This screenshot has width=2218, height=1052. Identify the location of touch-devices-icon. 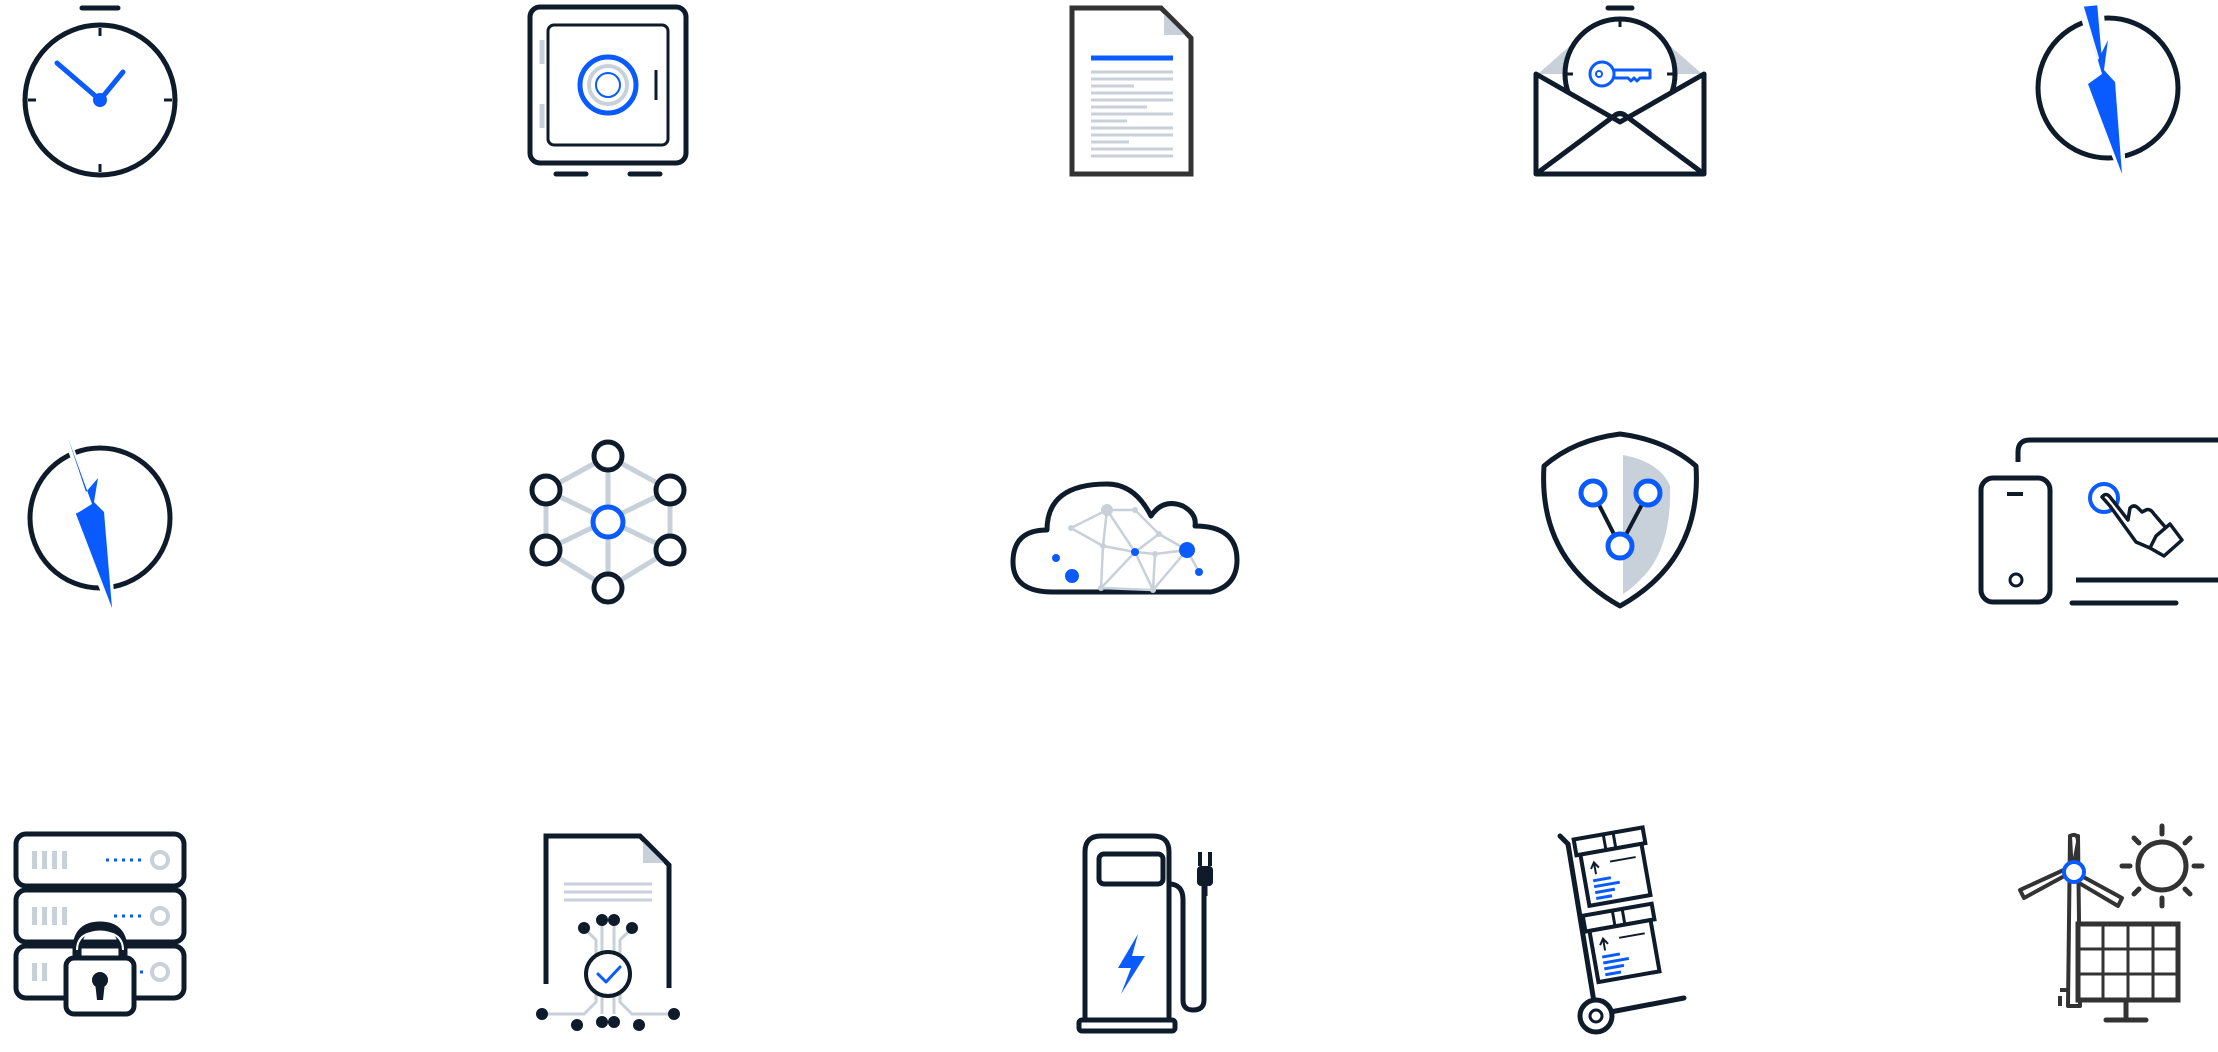
(2089, 520).